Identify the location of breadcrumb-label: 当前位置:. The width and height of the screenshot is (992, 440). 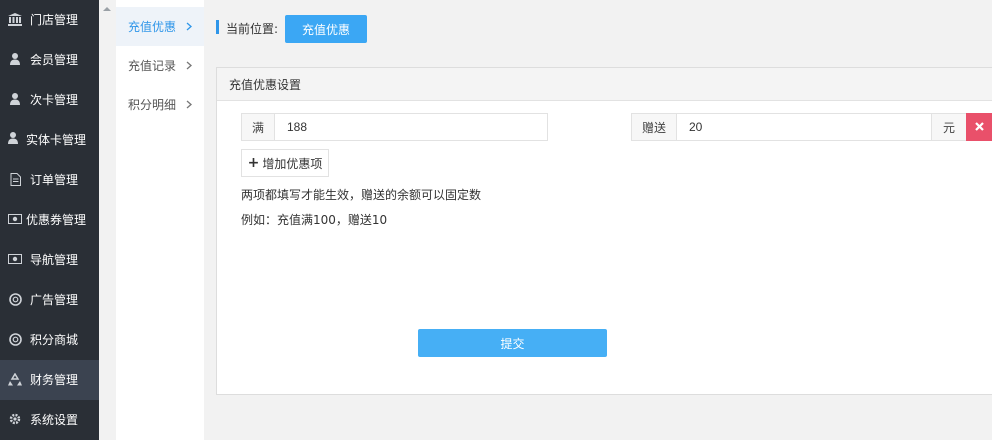
(252, 29).